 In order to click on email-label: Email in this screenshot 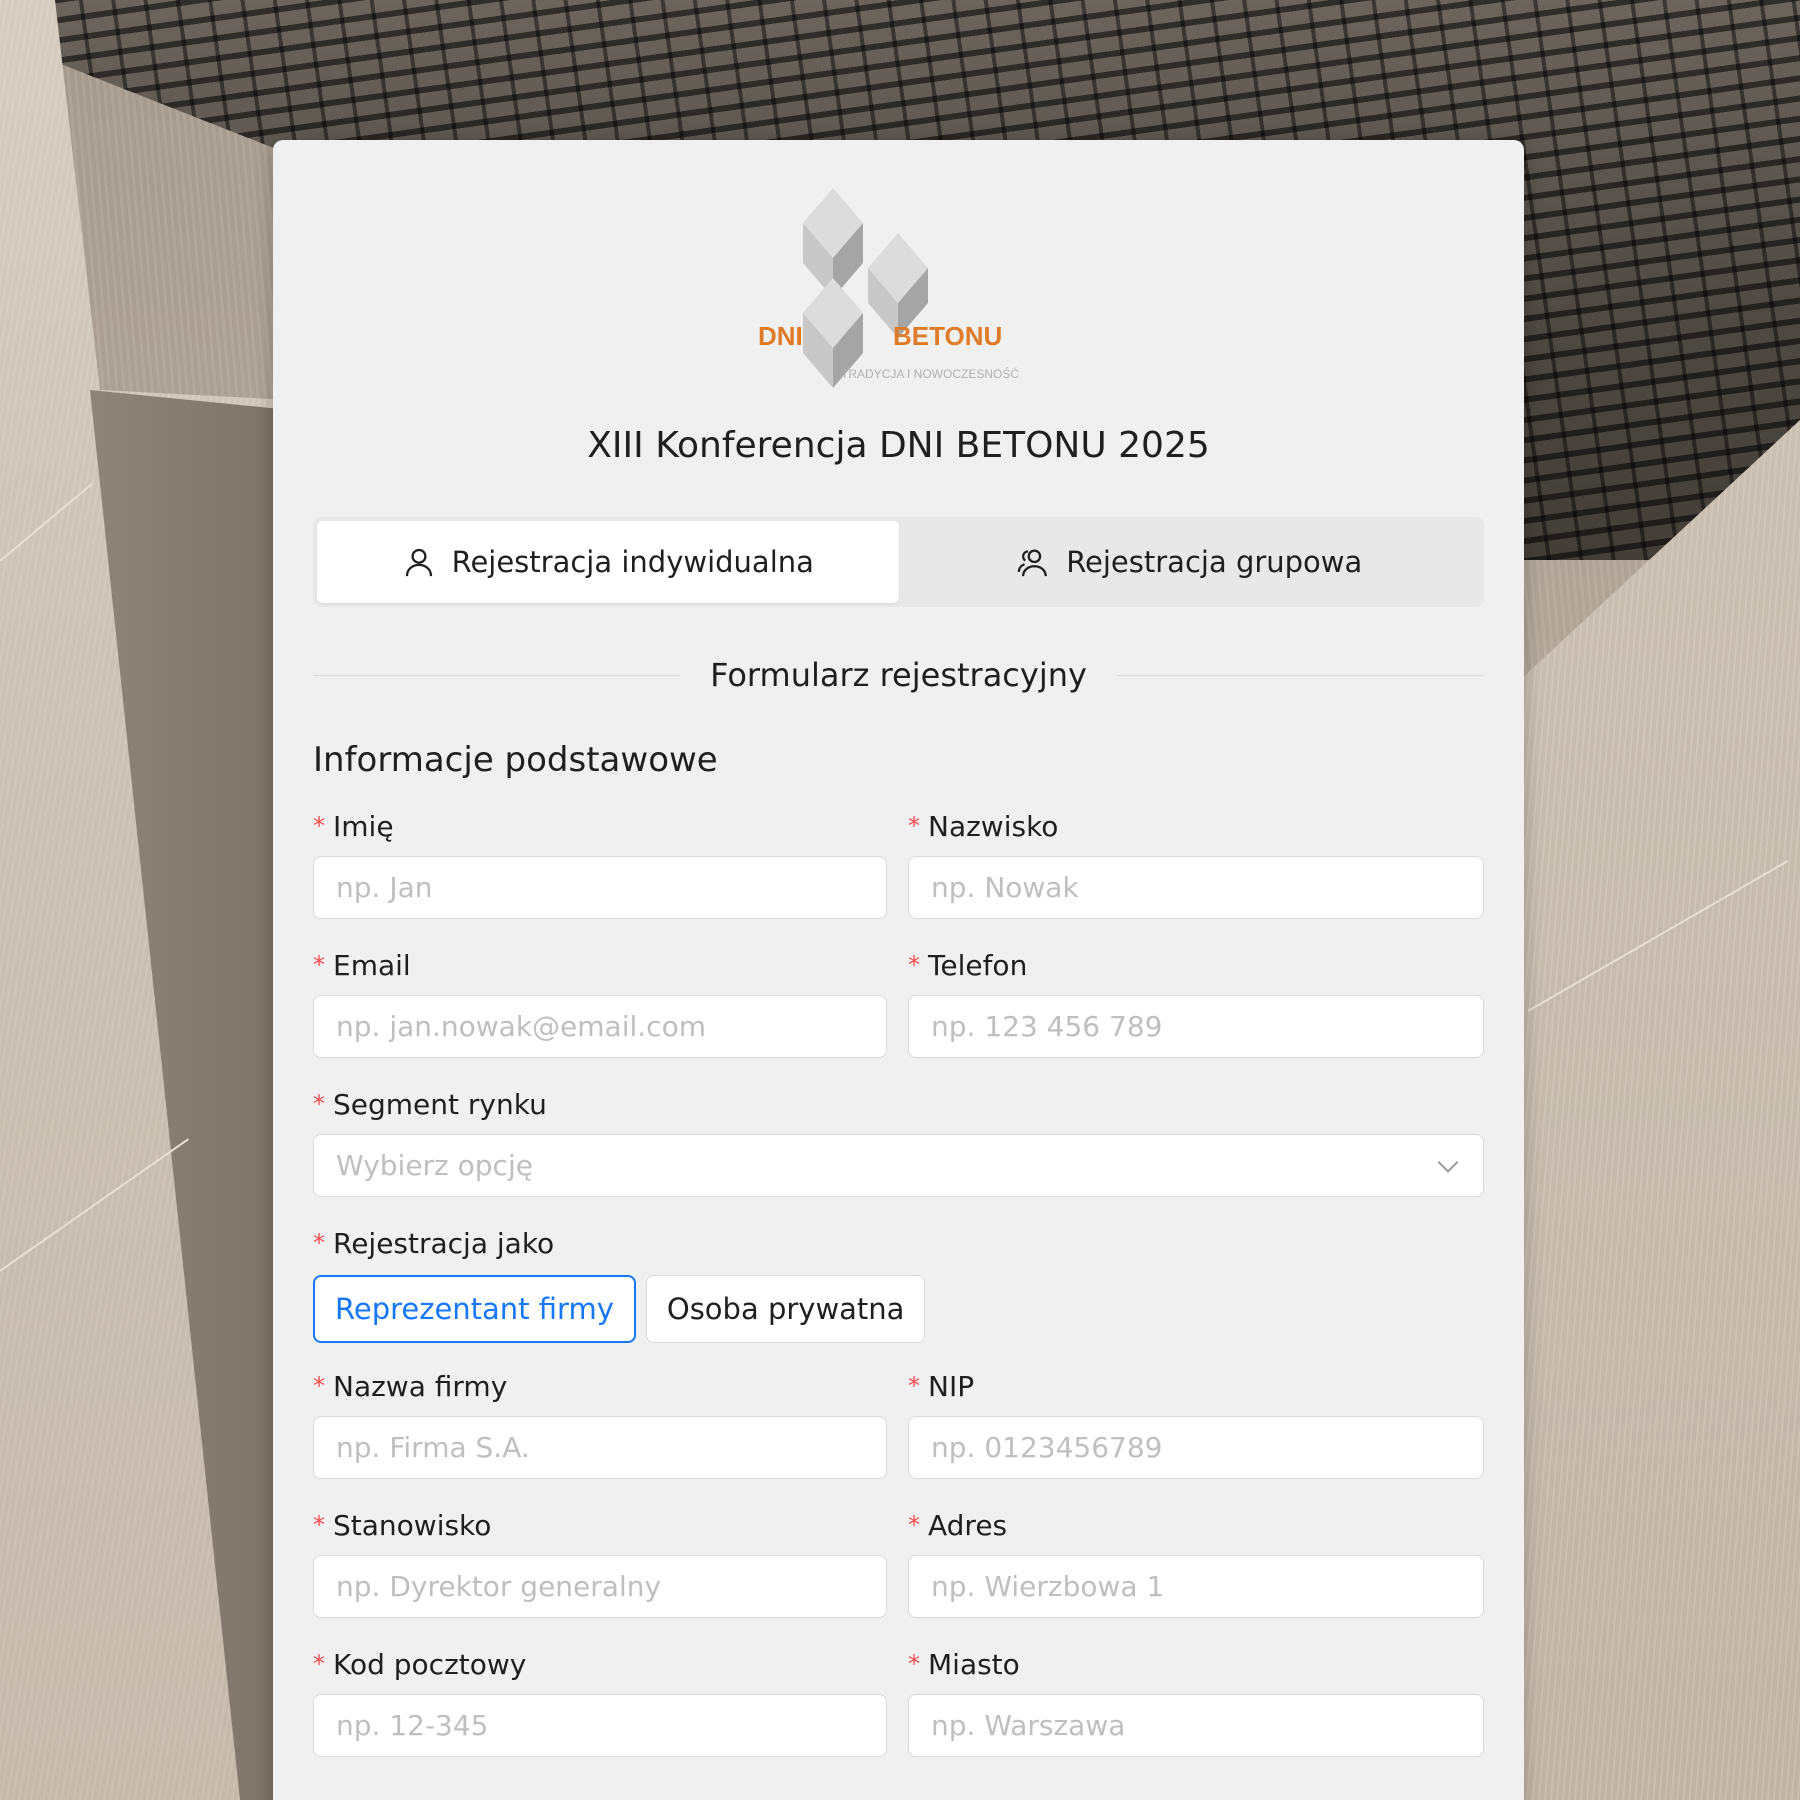, I will do `click(372, 965)`.